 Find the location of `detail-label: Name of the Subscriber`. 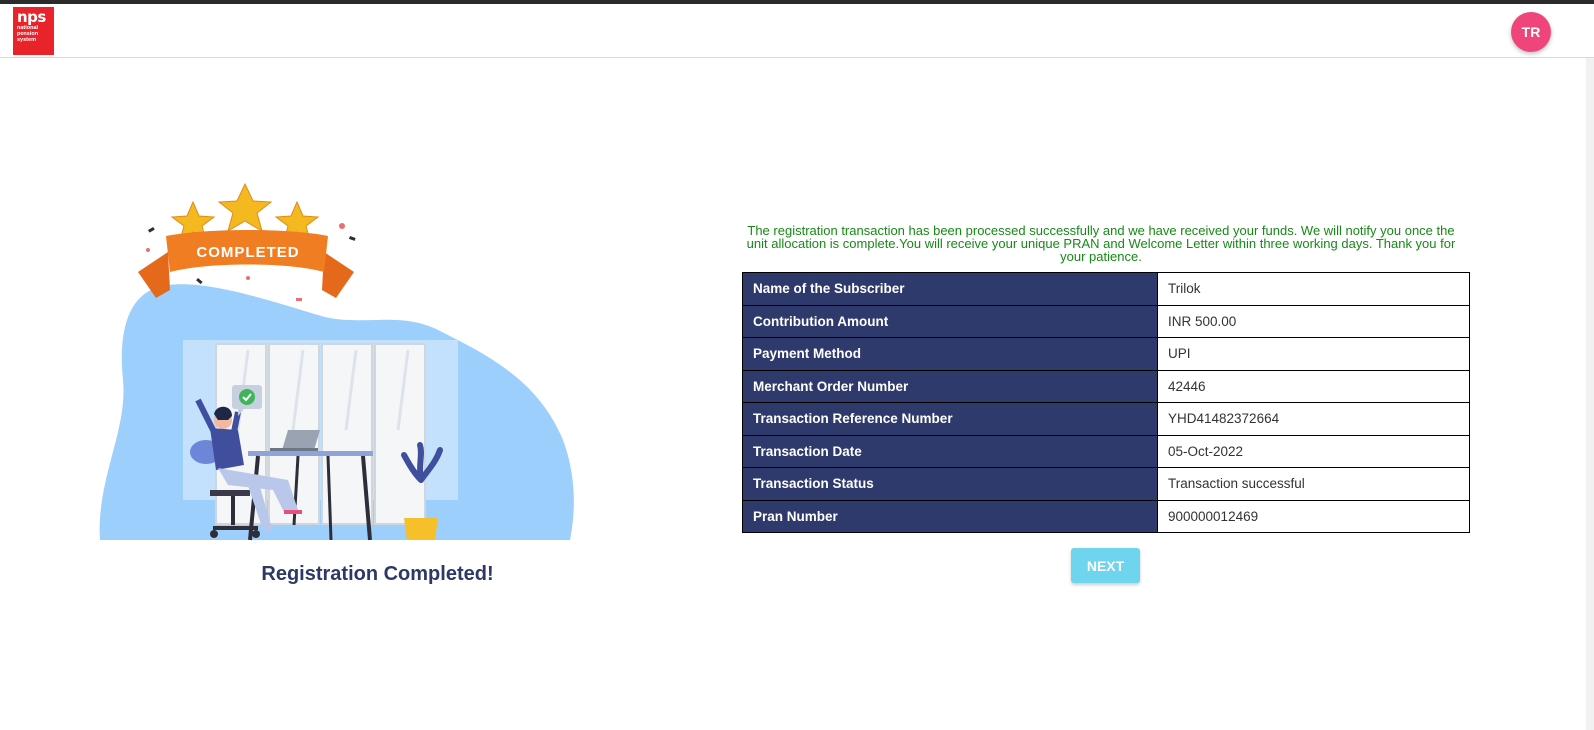

detail-label: Name of the Subscriber is located at coordinates (950, 289).